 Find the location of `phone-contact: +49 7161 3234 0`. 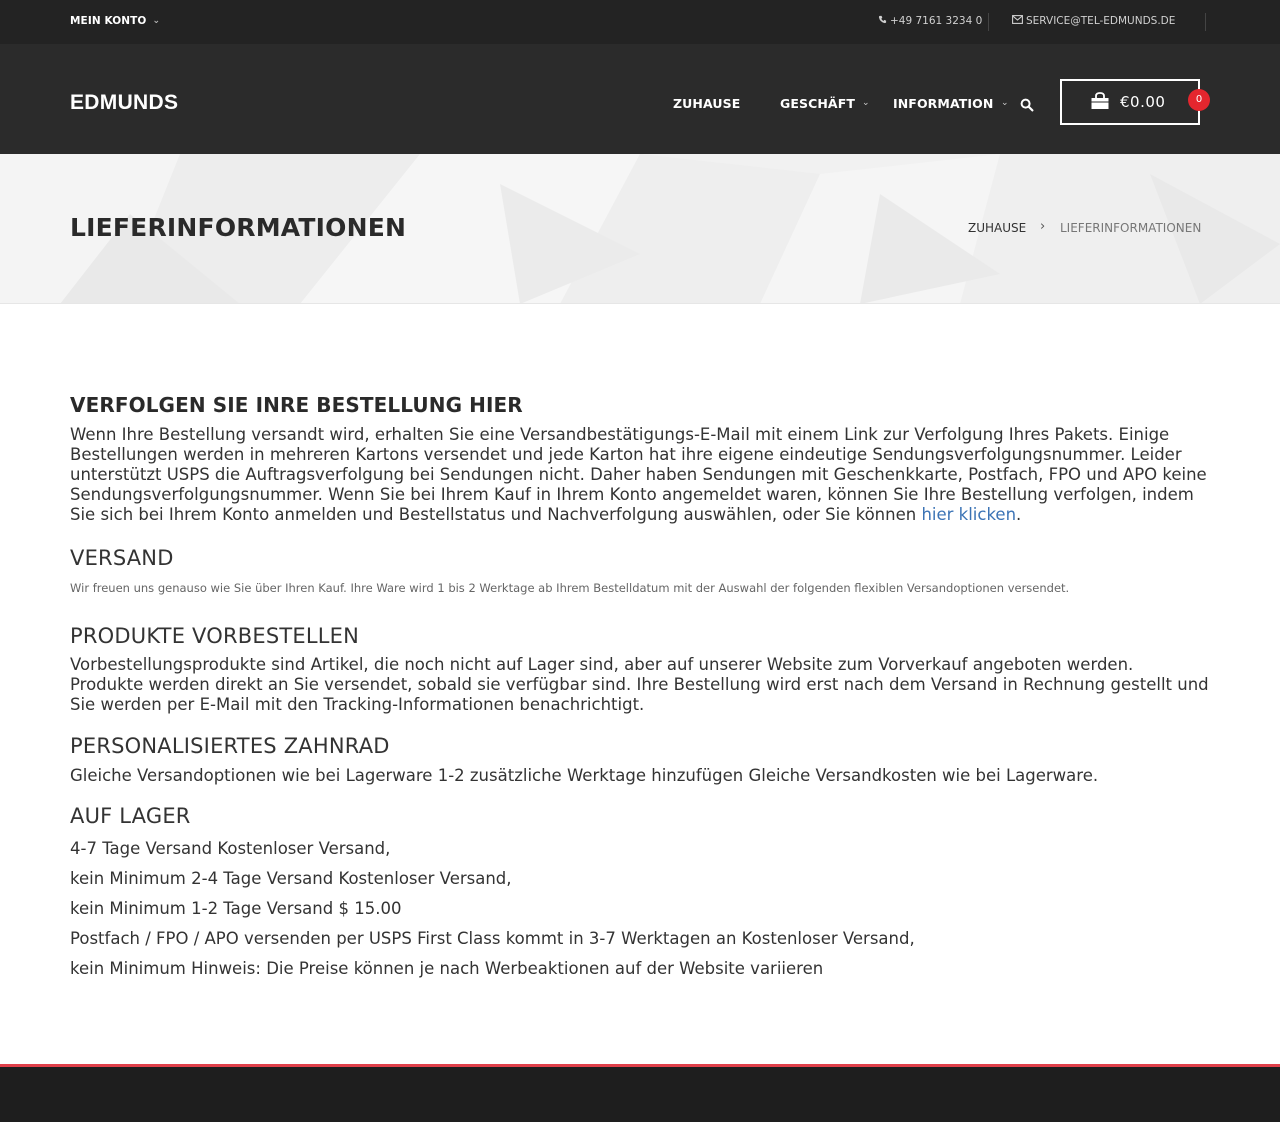

phone-contact: +49 7161 3234 0 is located at coordinates (930, 21).